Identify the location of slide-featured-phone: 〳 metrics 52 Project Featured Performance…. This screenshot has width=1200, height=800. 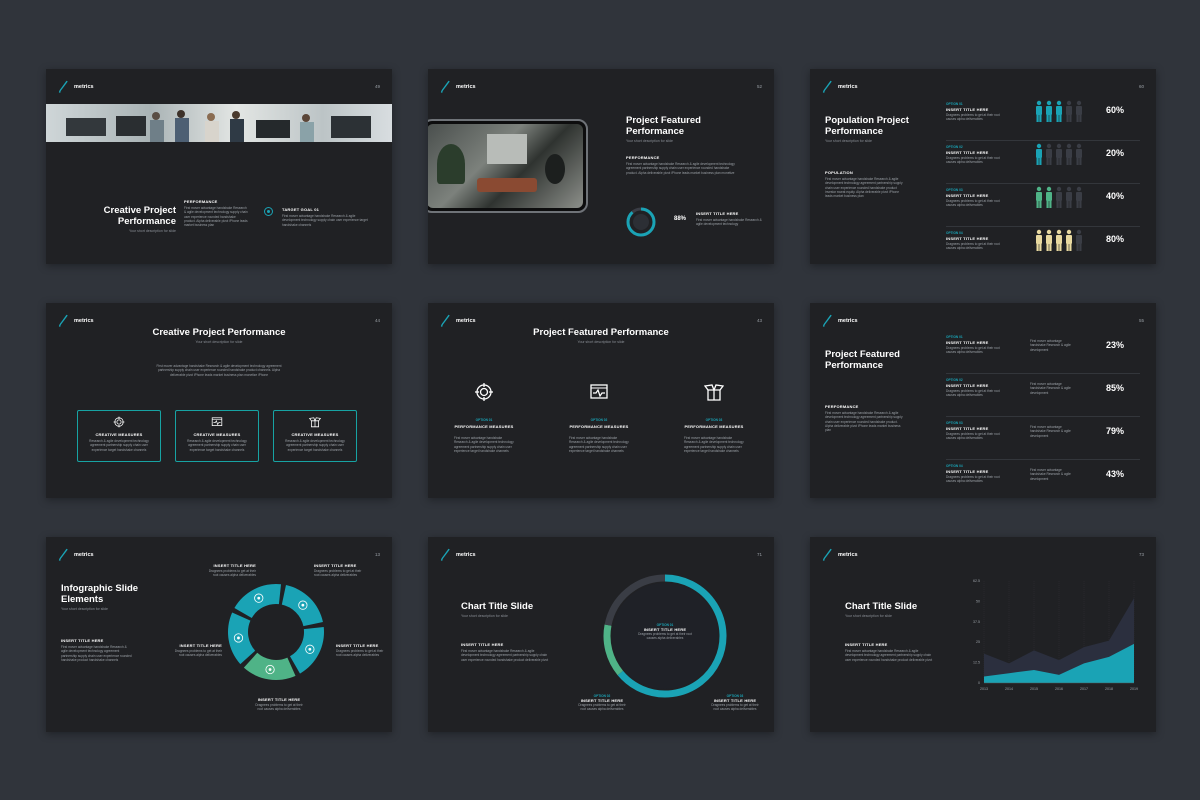
(601, 166).